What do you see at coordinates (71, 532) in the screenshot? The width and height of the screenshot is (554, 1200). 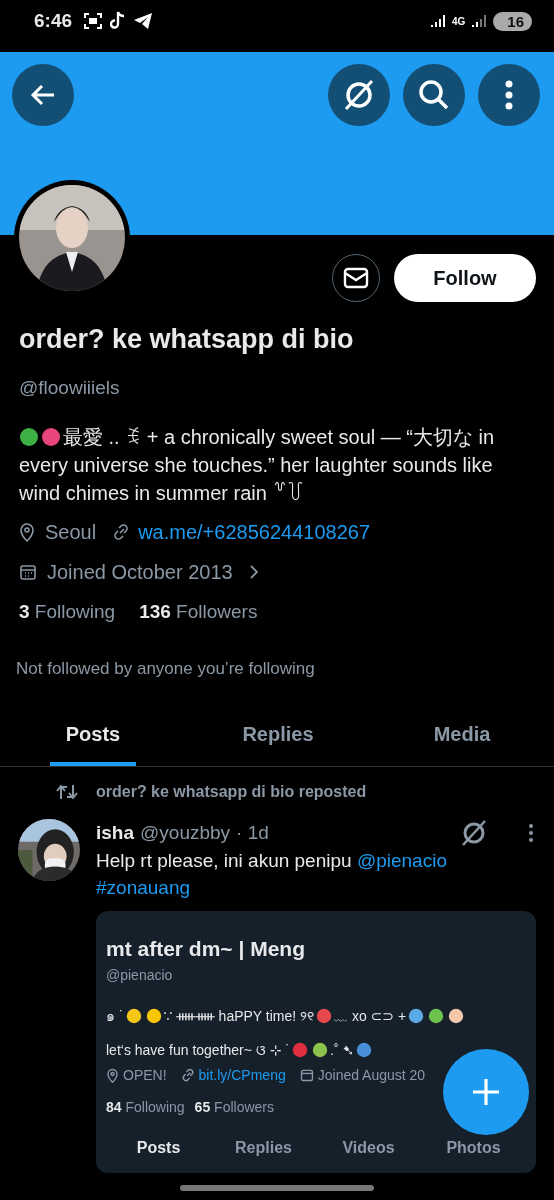 I see `location-text: Seoul` at bounding box center [71, 532].